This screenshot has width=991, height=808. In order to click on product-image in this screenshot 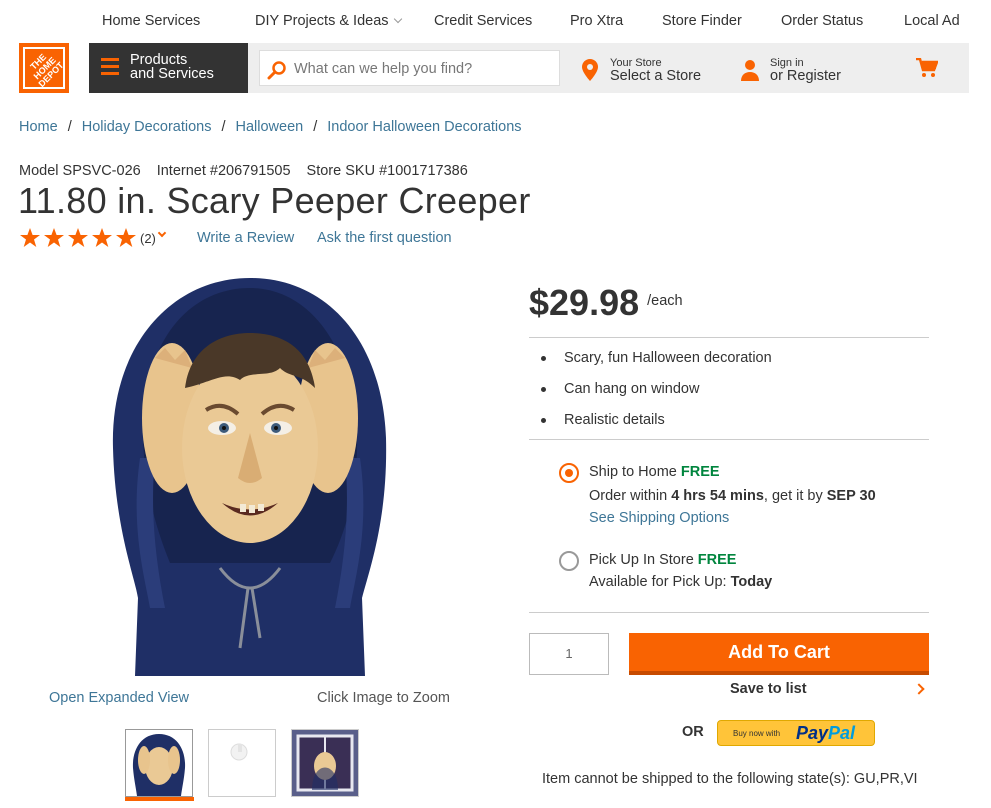, I will do `click(250, 477)`.